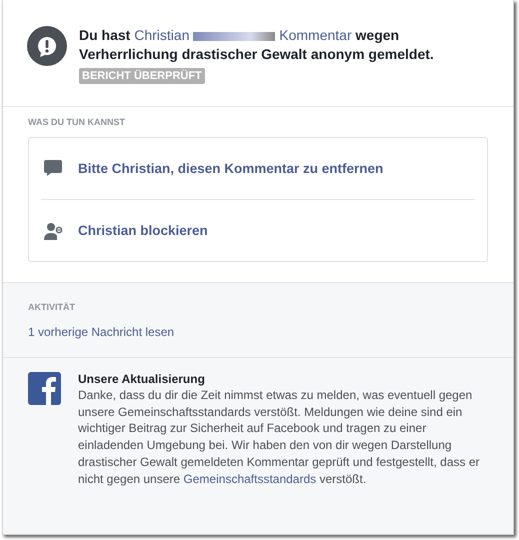  What do you see at coordinates (142, 379) in the screenshot?
I see `update-title: Unsere Aktualisierung` at bounding box center [142, 379].